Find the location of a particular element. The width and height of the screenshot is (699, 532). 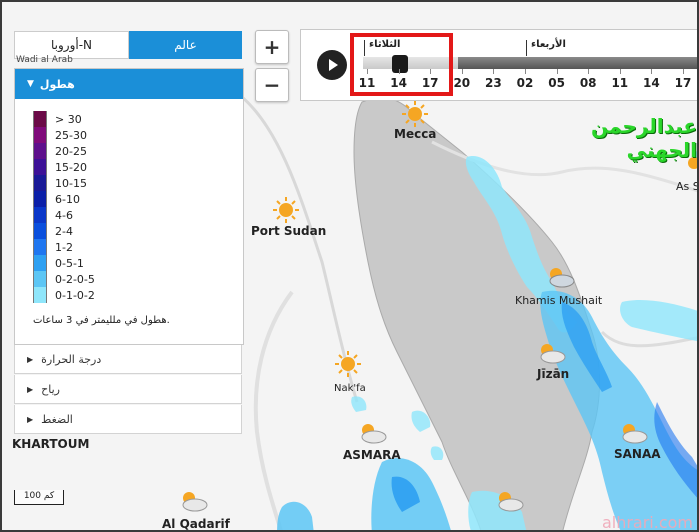

play-button is located at coordinates (332, 65).